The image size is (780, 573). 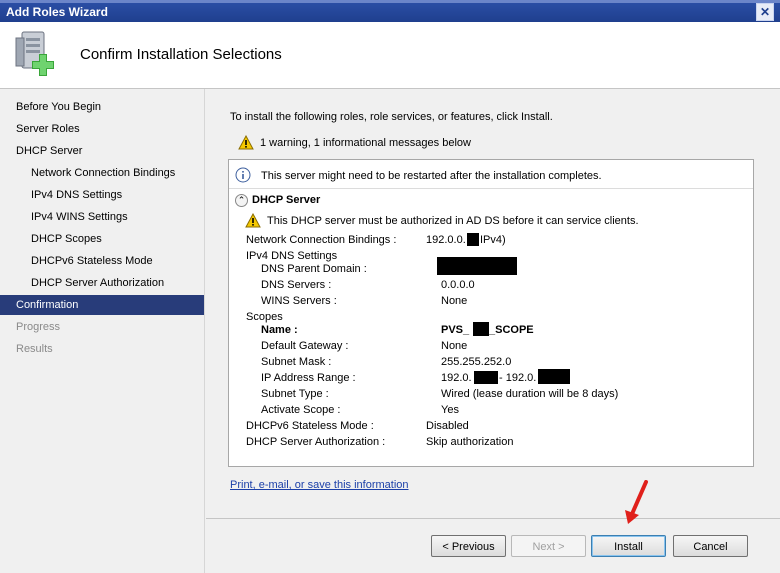 I want to click on wins-servers-label: WINS Servers :, so click(x=299, y=301).